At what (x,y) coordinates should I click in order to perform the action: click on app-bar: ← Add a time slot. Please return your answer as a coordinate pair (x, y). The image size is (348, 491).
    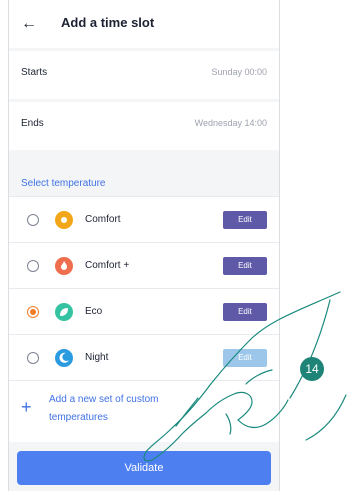
    Looking at the image, I should click on (144, 24).